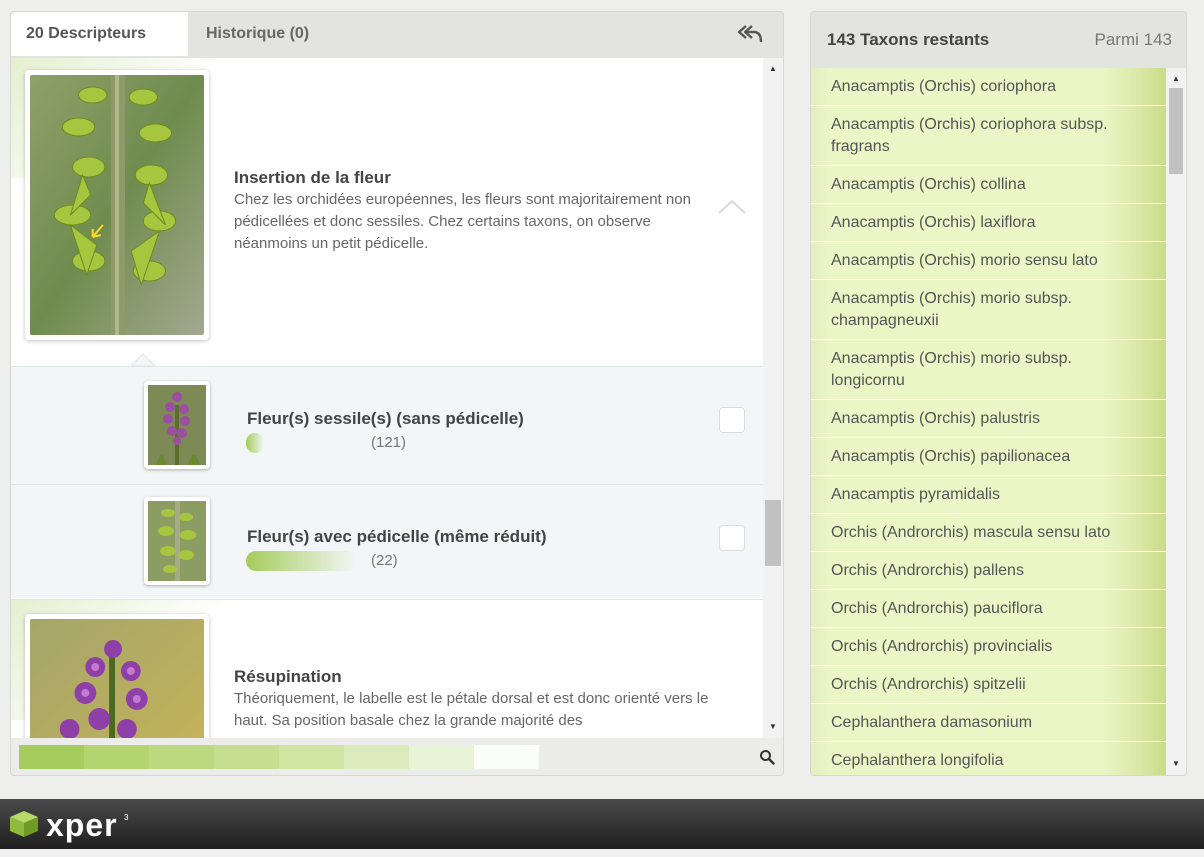  What do you see at coordinates (988, 185) in the screenshot?
I see `taxon-item: Anacamptis (Orchis) collina` at bounding box center [988, 185].